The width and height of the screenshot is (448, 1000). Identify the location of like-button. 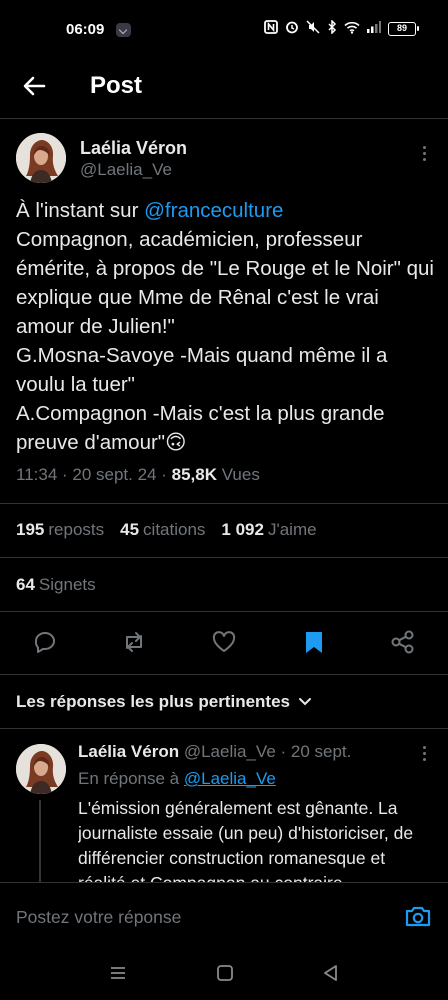
(224, 642).